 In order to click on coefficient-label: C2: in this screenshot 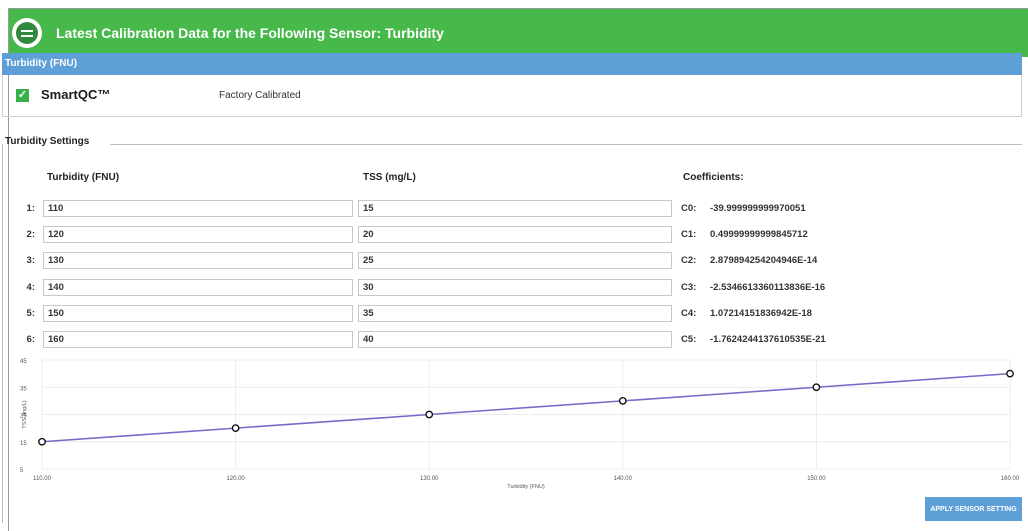, I will do `click(689, 260)`.